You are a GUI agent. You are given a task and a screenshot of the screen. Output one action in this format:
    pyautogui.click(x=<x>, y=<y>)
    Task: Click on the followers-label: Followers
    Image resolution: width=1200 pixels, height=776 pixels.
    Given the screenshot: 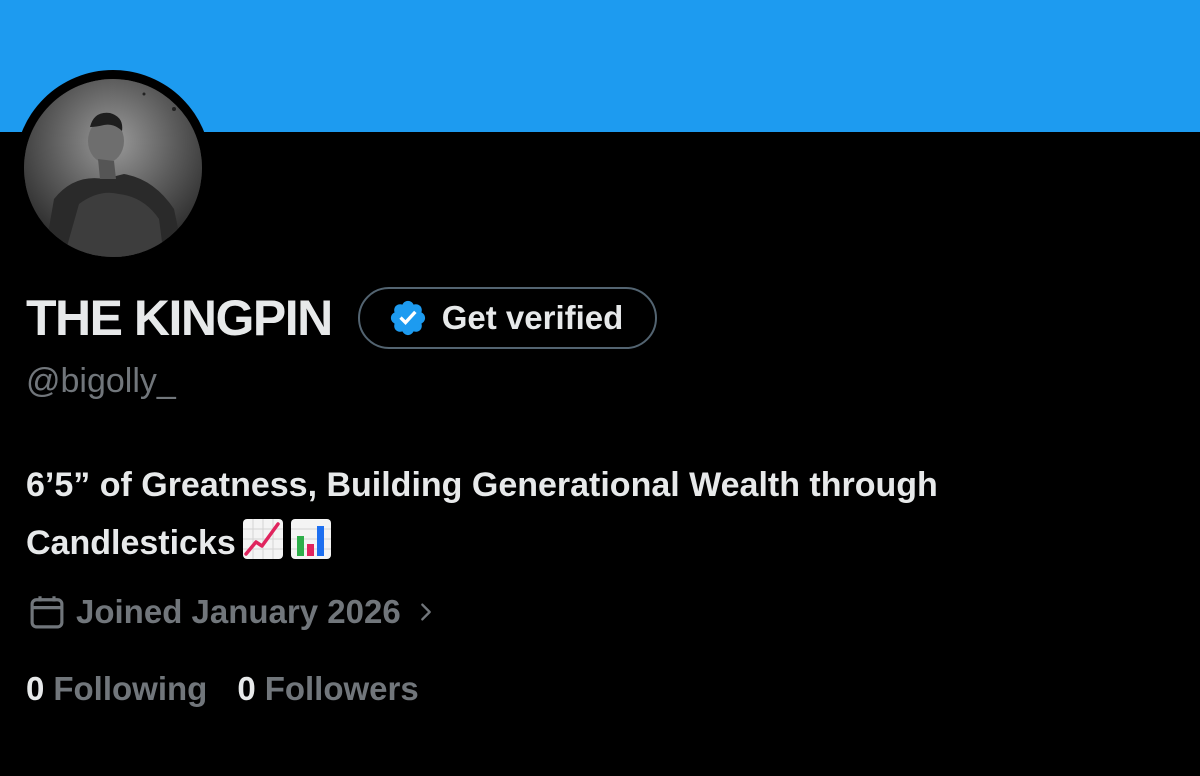 What is the action you would take?
    pyautogui.click(x=341, y=688)
    